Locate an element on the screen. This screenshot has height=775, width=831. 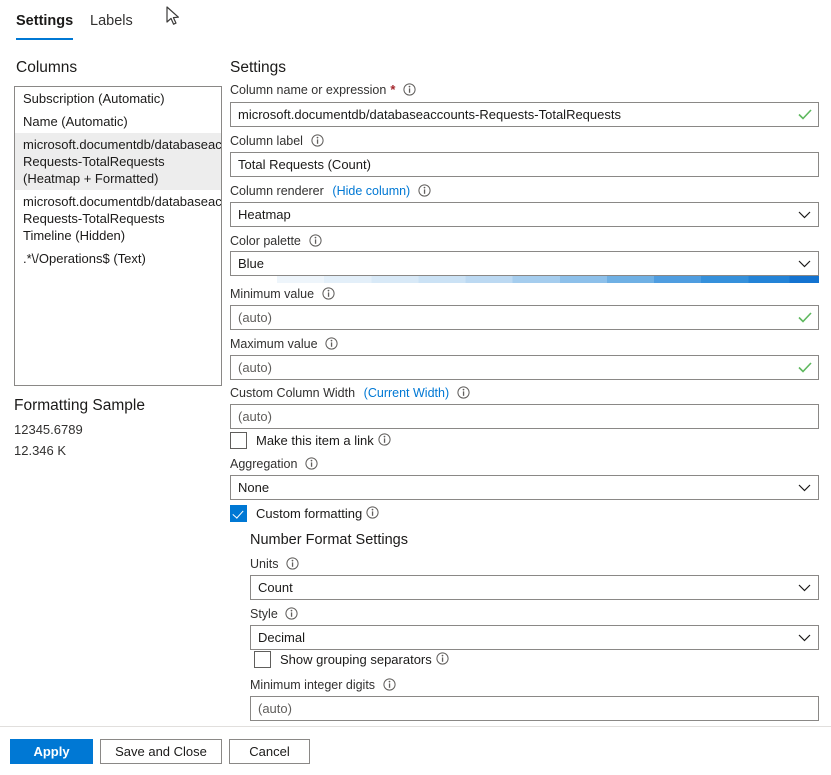
custom-column-width-label: Custom Column Width is located at coordinates (293, 393).